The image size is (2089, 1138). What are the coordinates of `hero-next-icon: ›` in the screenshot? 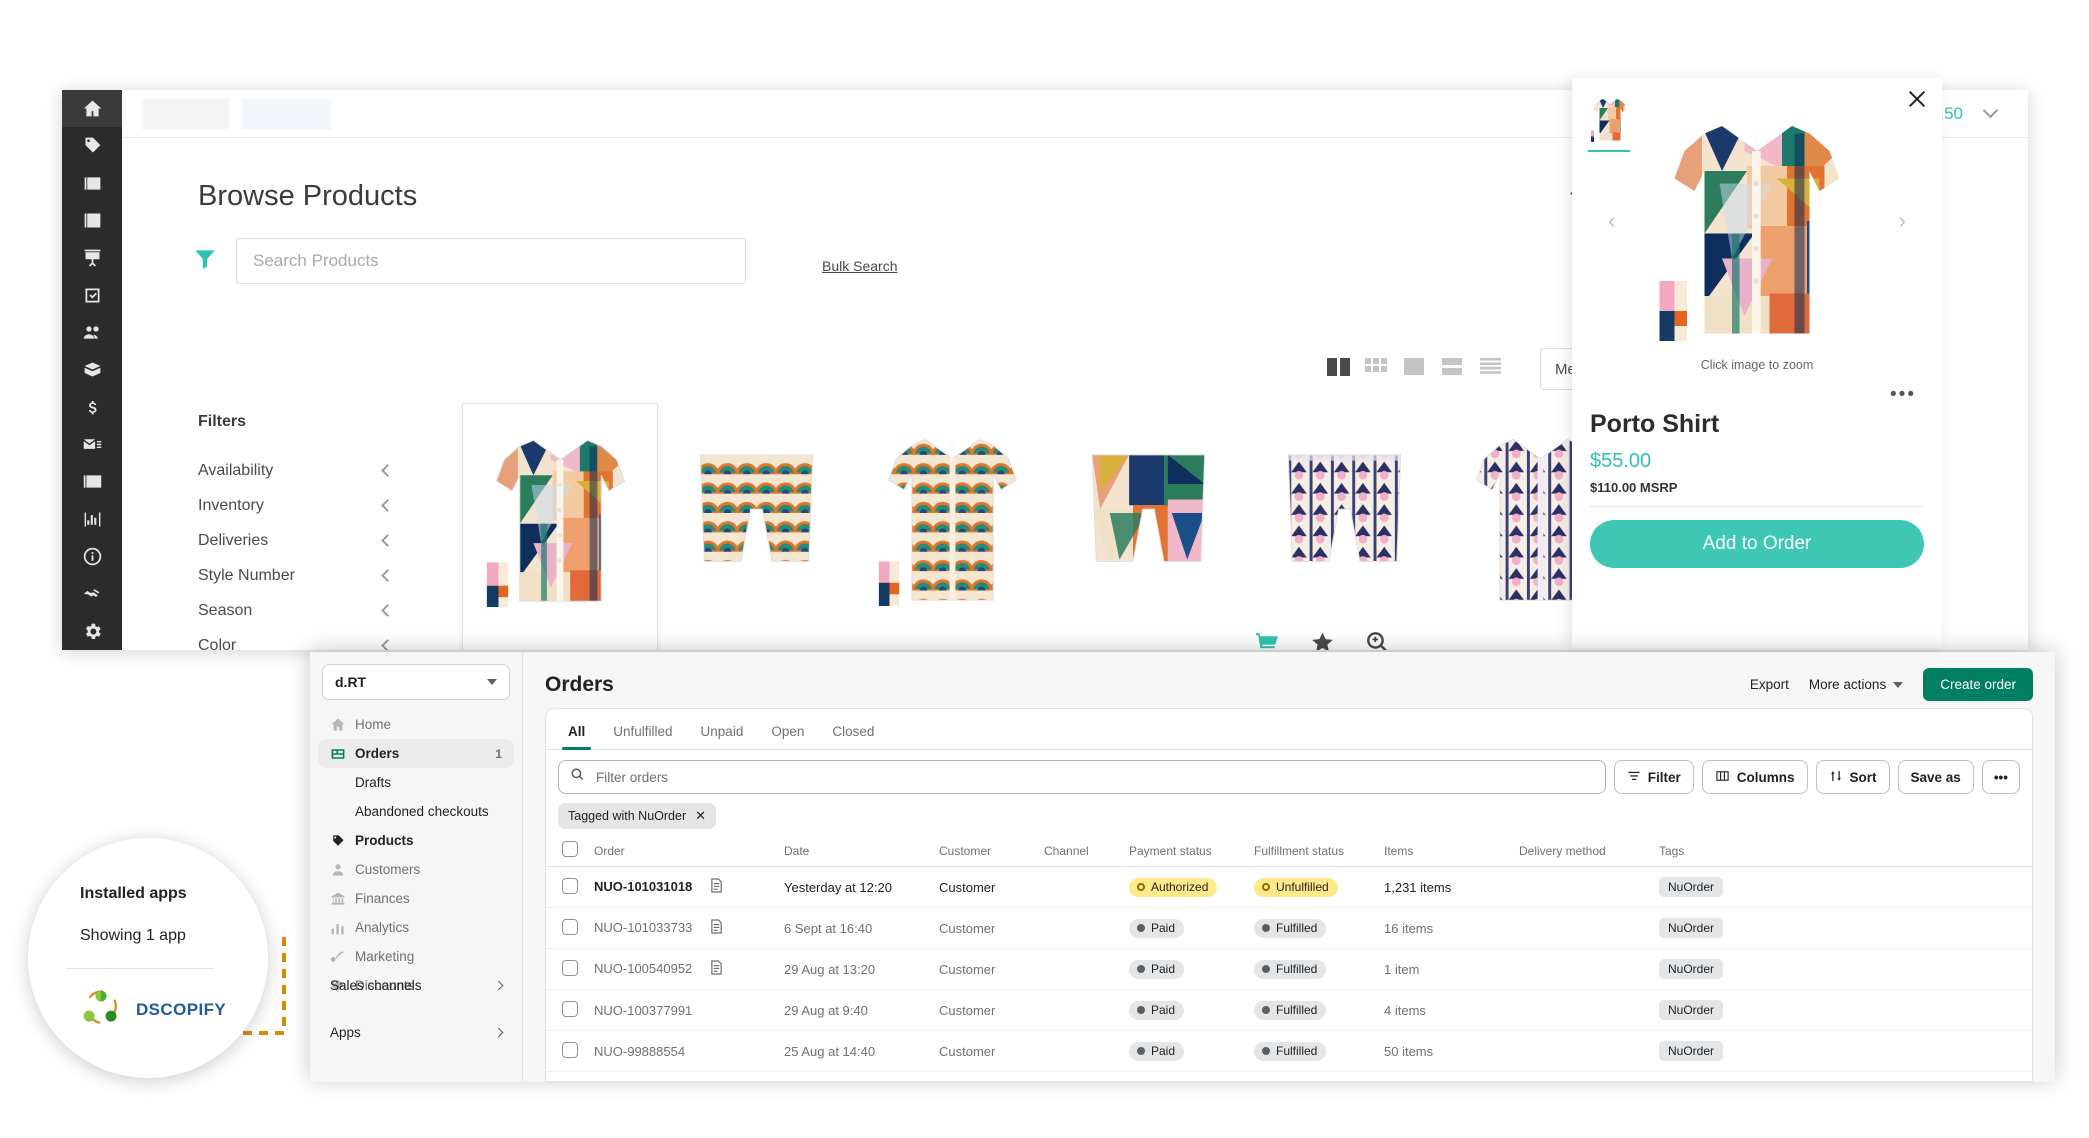 It's located at (1902, 221).